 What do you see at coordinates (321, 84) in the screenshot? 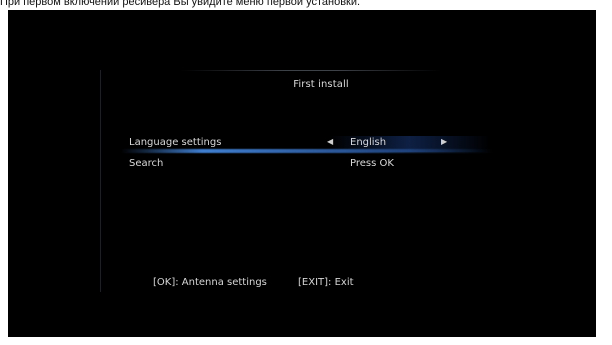
I see `panel-title: First install` at bounding box center [321, 84].